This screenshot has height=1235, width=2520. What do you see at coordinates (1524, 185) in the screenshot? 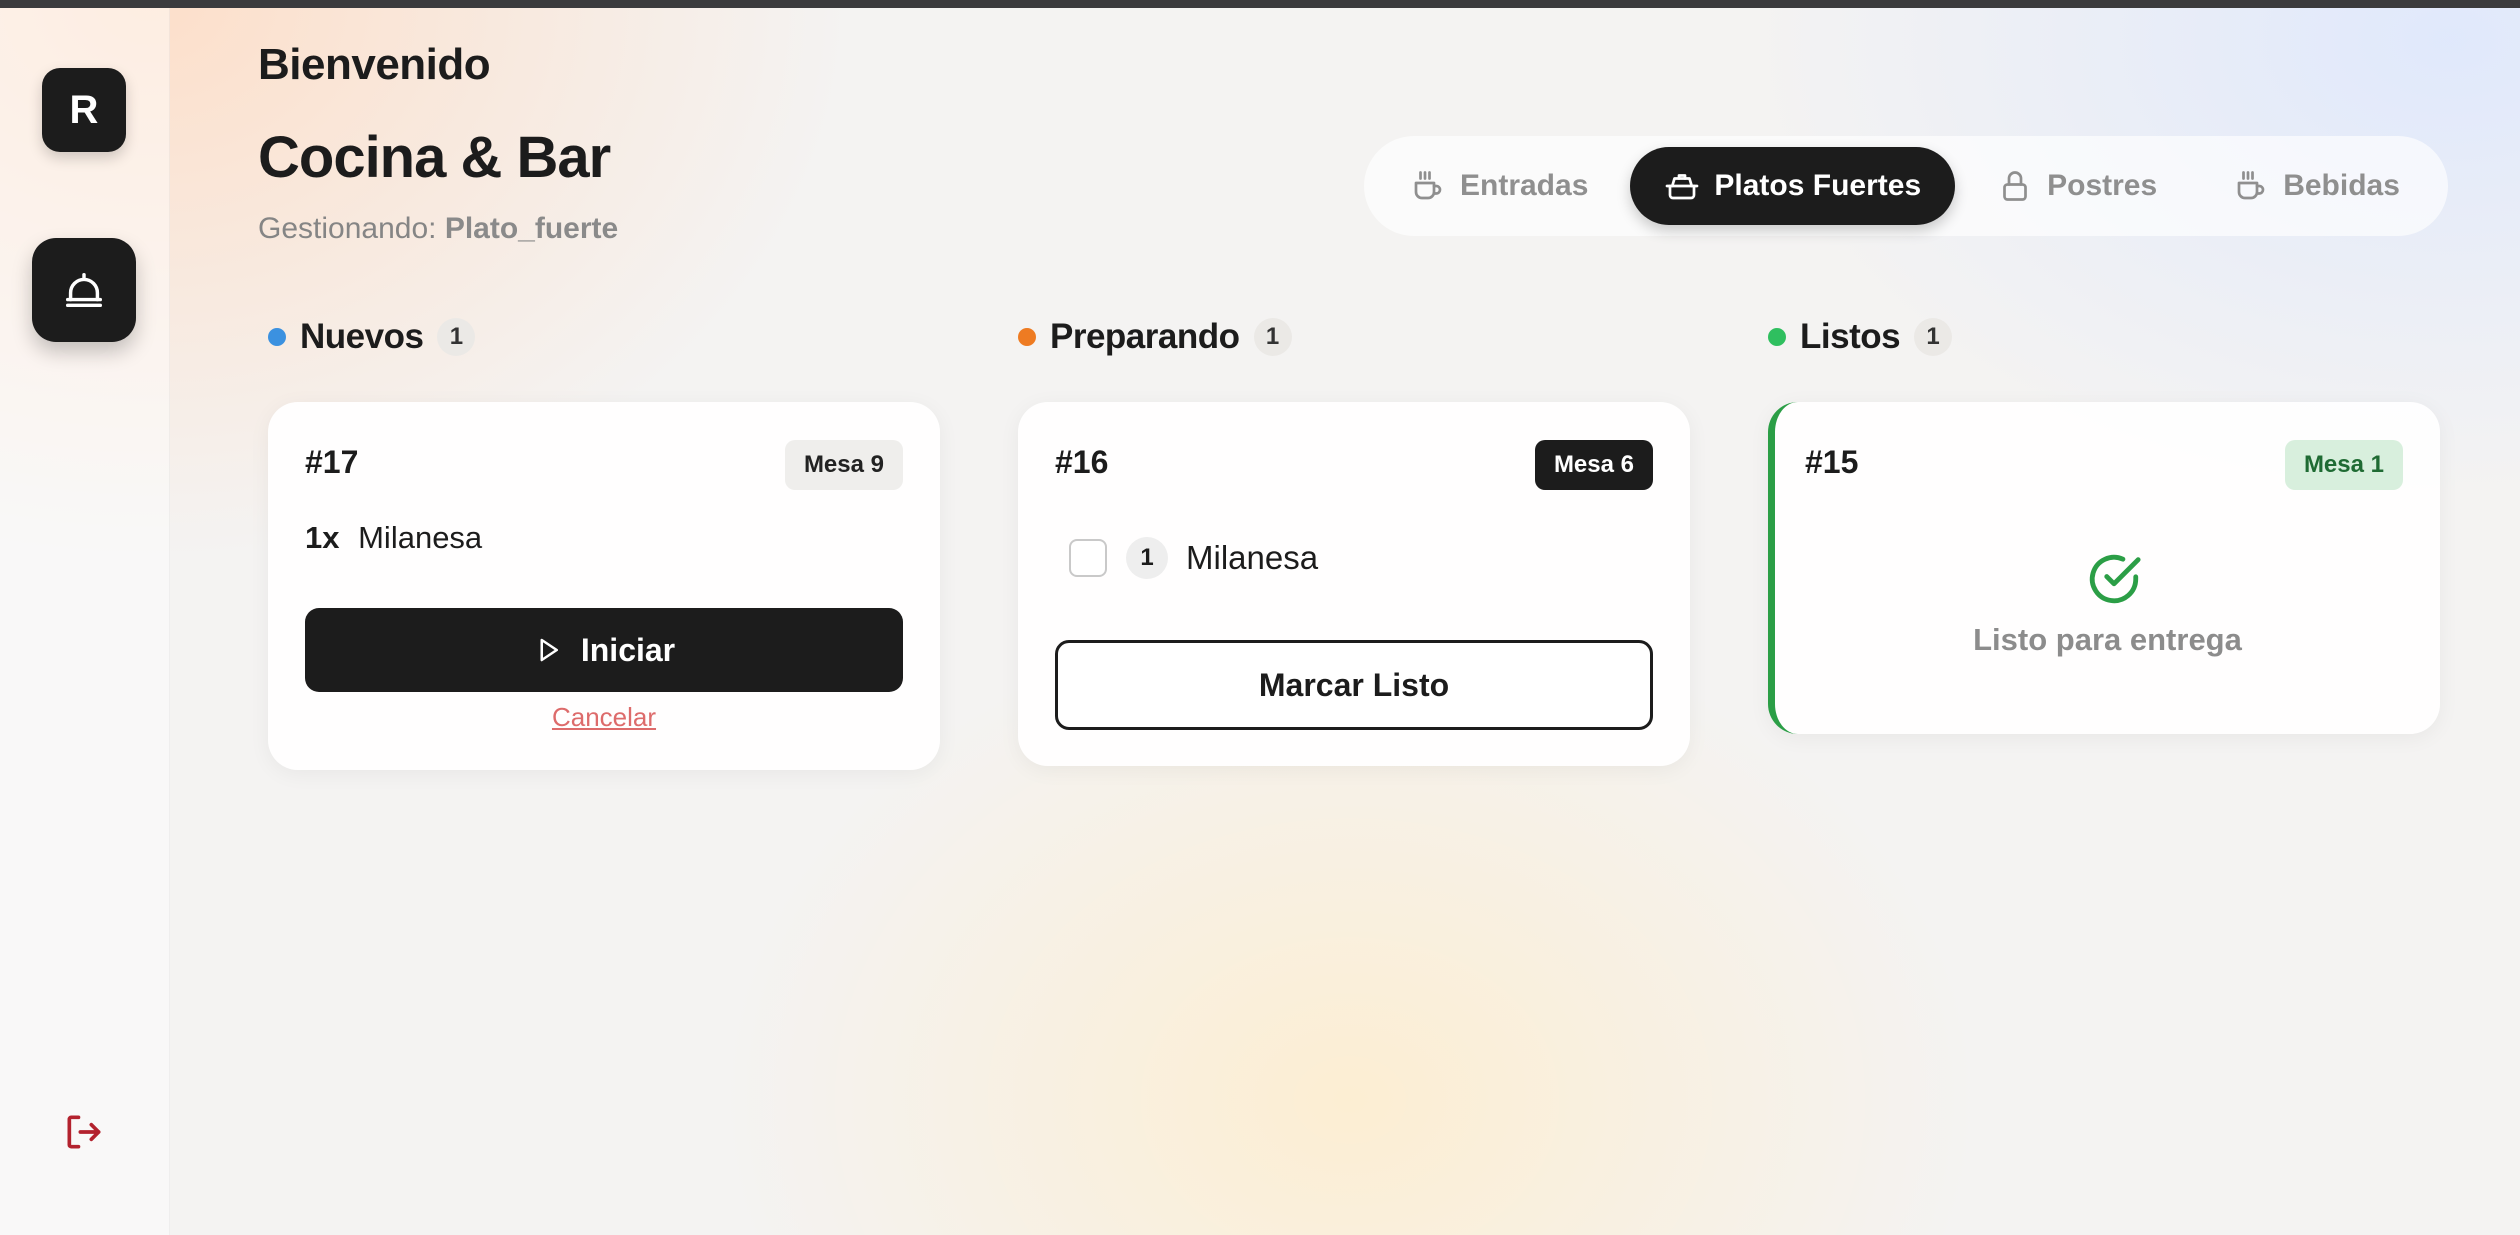
I see `tab-entradas-label: Entradas` at bounding box center [1524, 185].